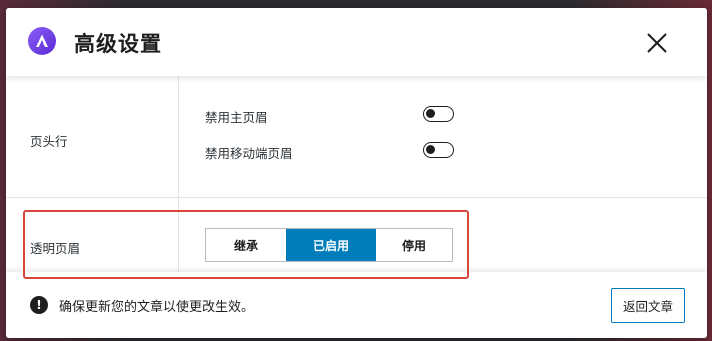 The width and height of the screenshot is (712, 341). I want to click on update-notice: 确保更新您的文章以使更改生效。, so click(157, 307).